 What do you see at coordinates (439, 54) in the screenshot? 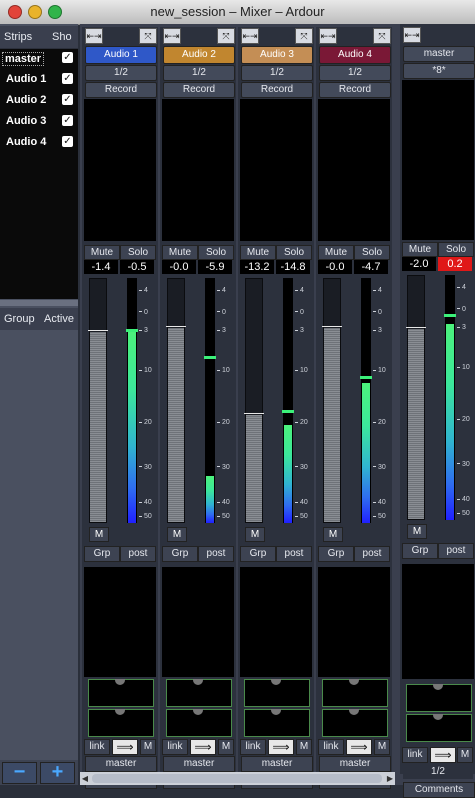
I see `master-name-button: master` at bounding box center [439, 54].